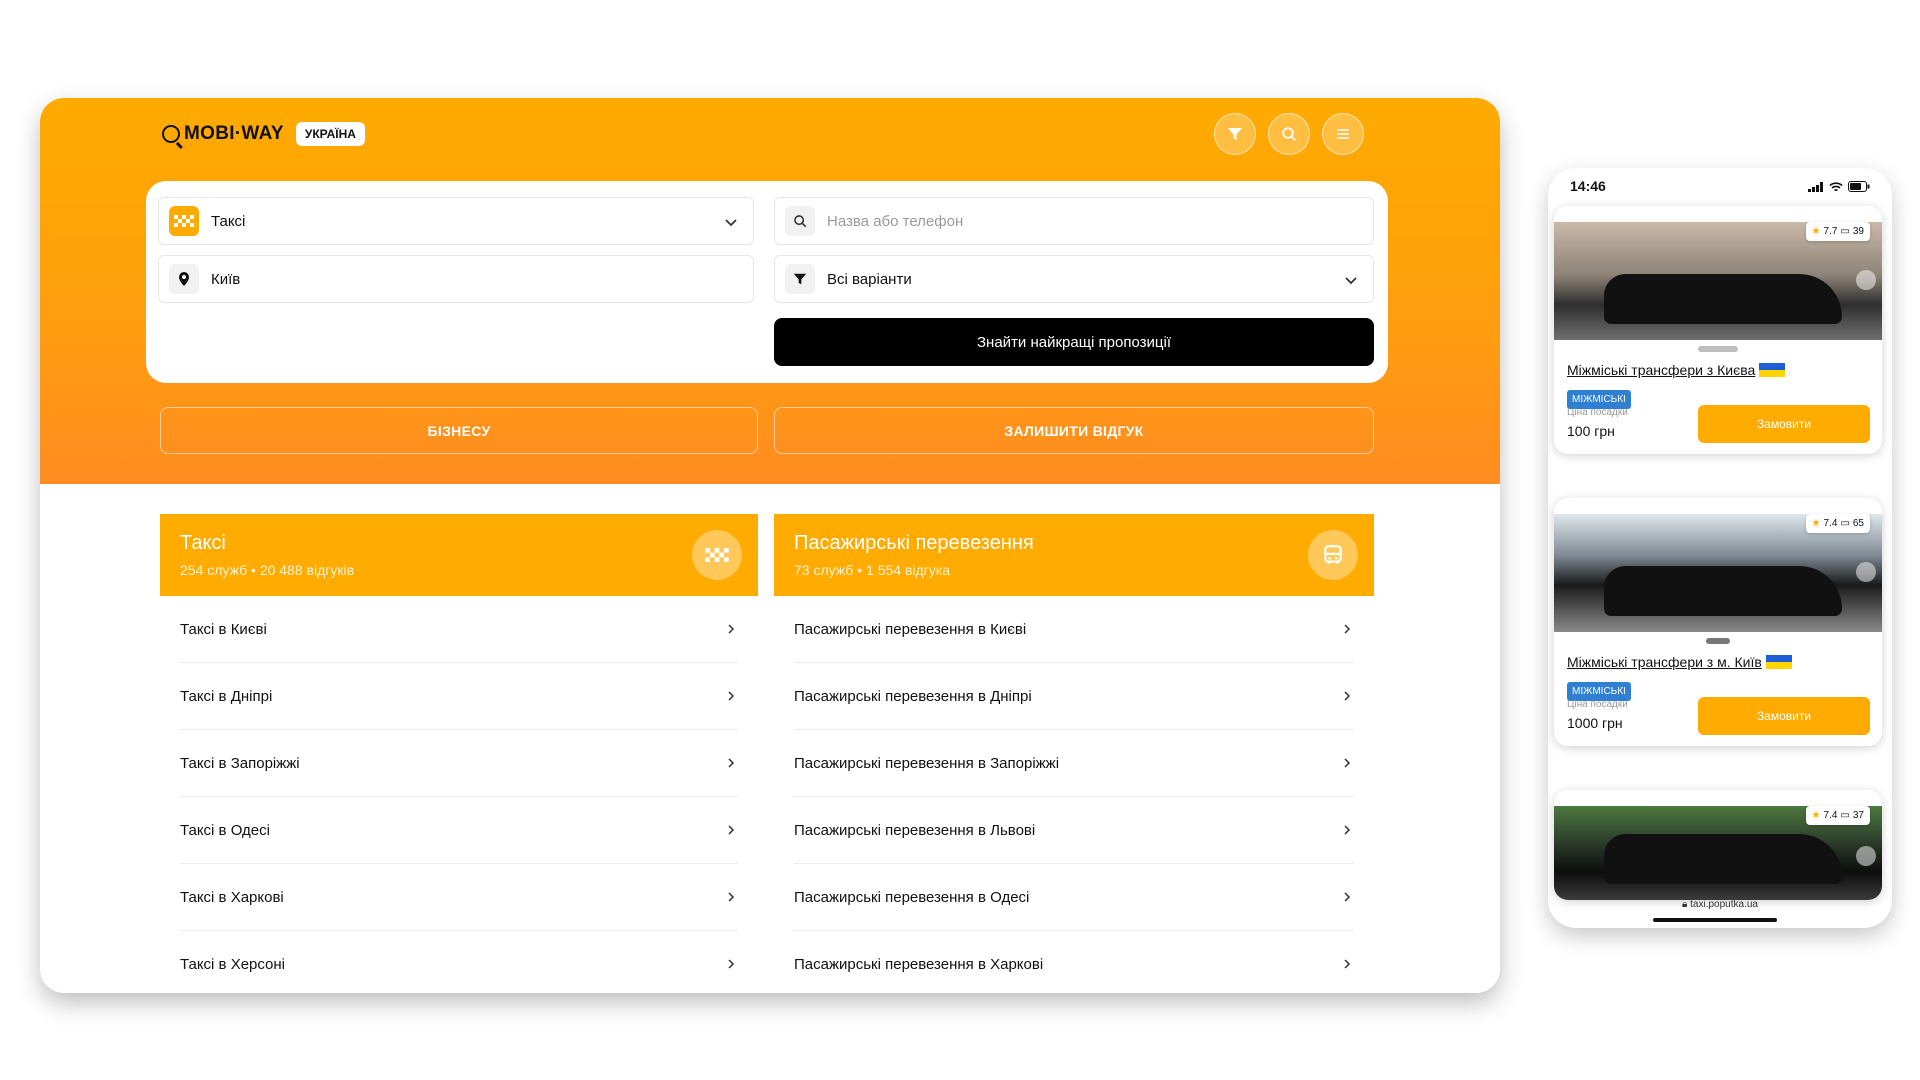 The width and height of the screenshot is (1920, 1080). I want to click on ukraine-flag-icon, so click(1772, 370).